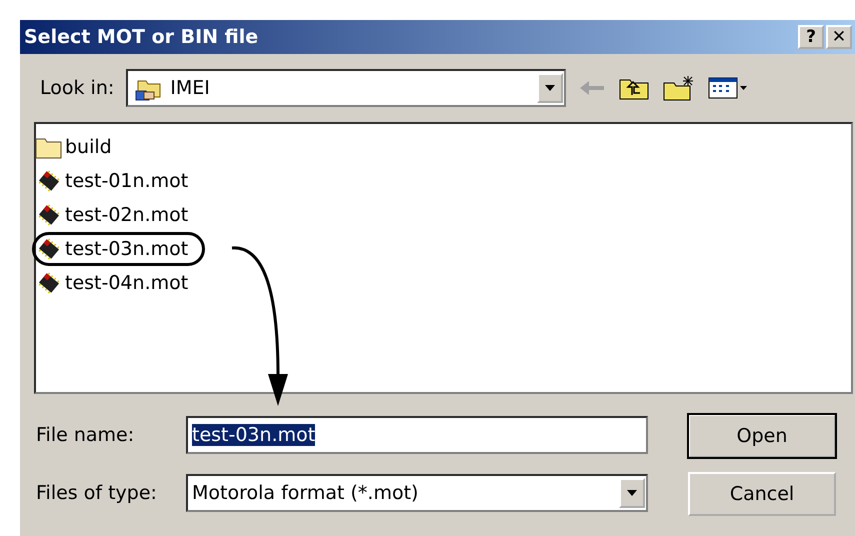 Image resolution: width=855 pixels, height=536 pixels. What do you see at coordinates (417, 435) in the screenshot?
I see `file-name-field: test-03n.mot` at bounding box center [417, 435].